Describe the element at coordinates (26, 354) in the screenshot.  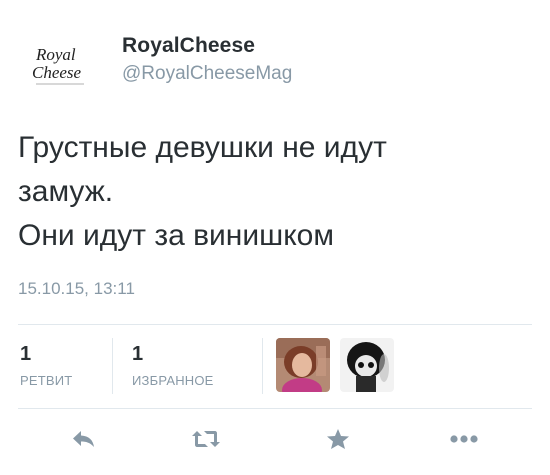
I see `retweet-count: 1` at that location.